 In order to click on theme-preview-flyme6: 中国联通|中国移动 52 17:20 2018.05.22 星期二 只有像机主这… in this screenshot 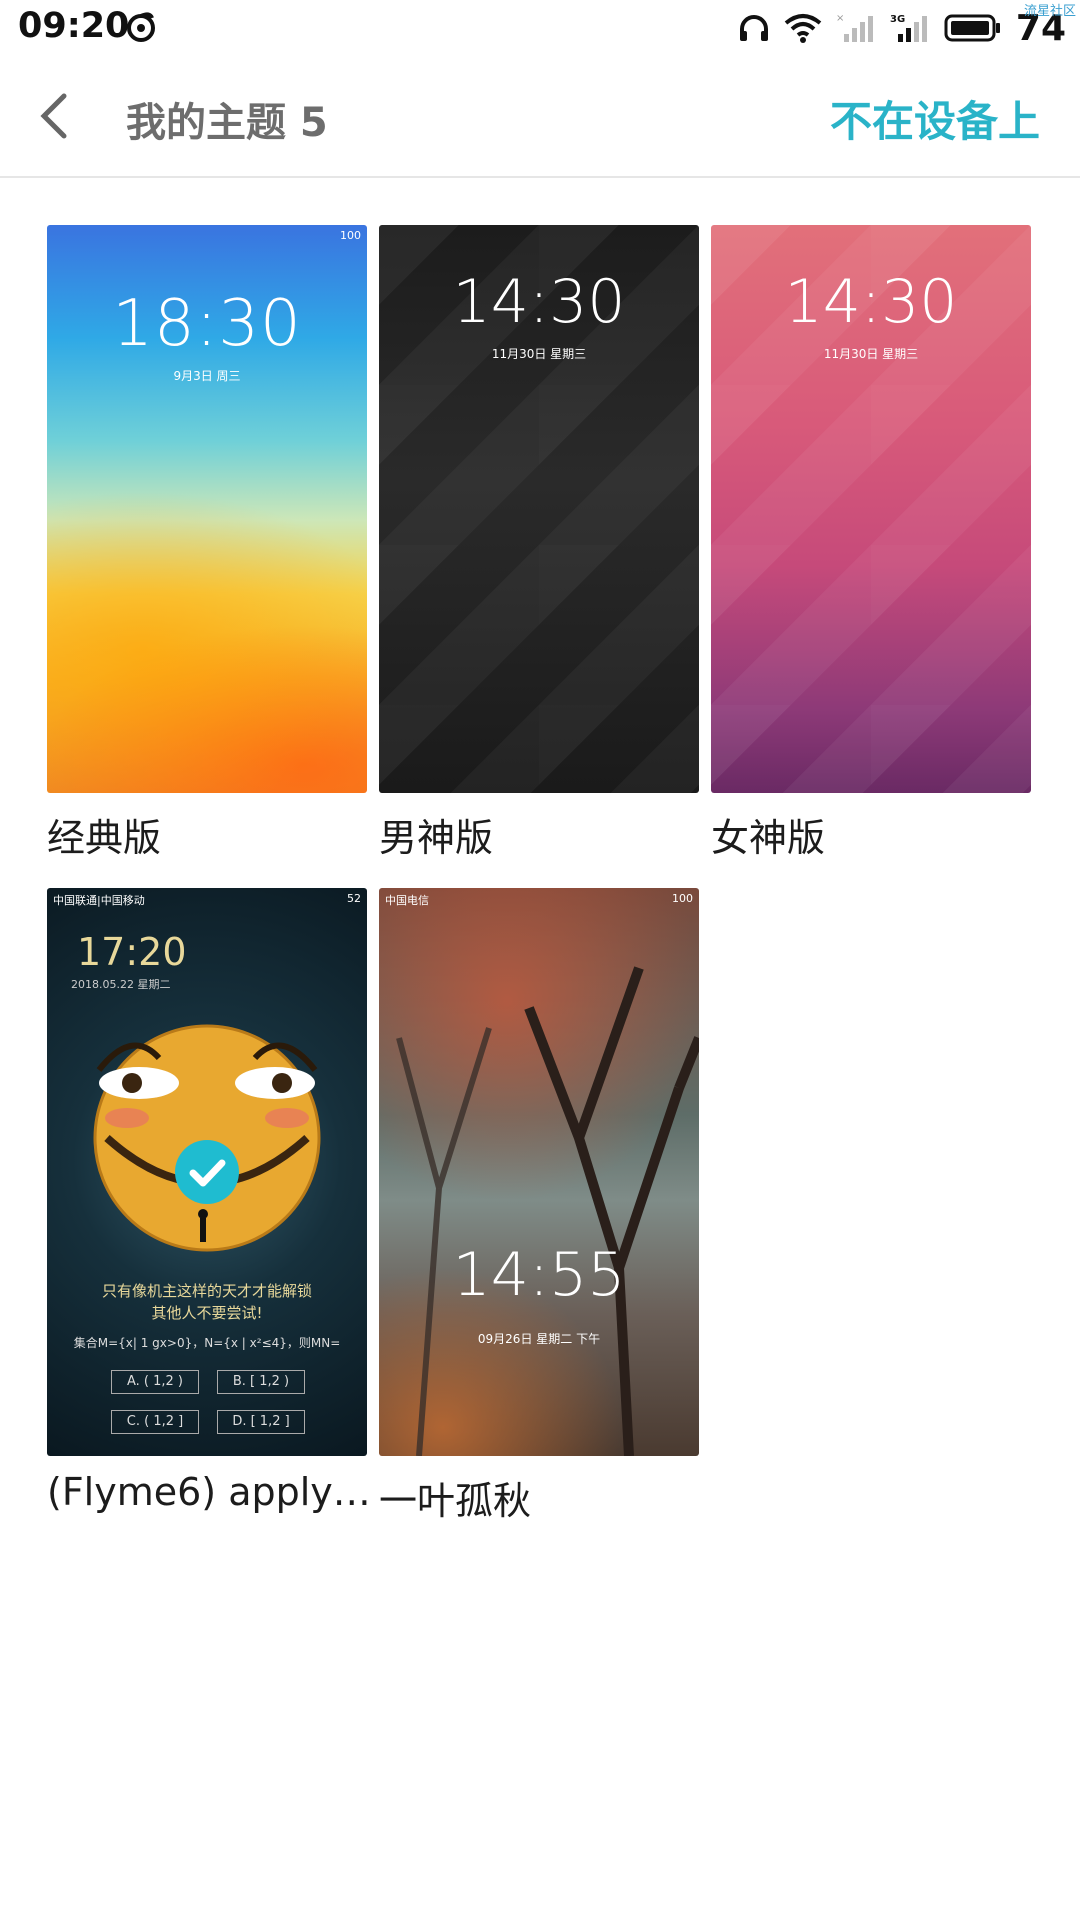, I will do `click(207, 1172)`.